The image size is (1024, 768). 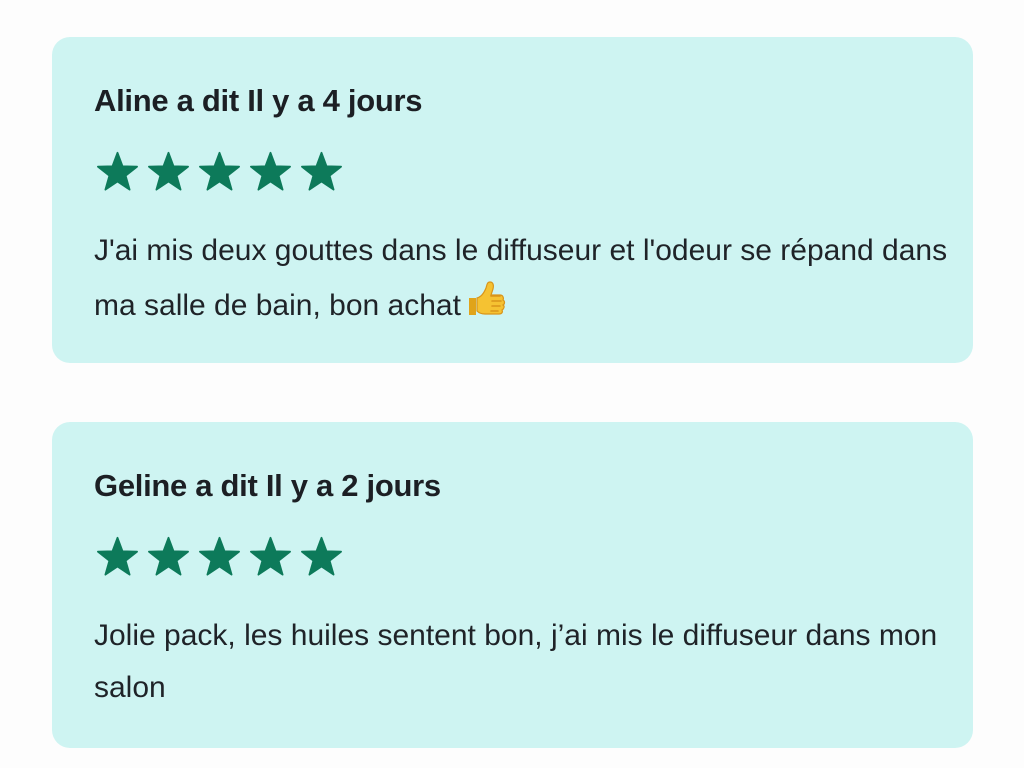 I want to click on review-header: Aline a dit Il y a 4 jours, so click(x=258, y=101).